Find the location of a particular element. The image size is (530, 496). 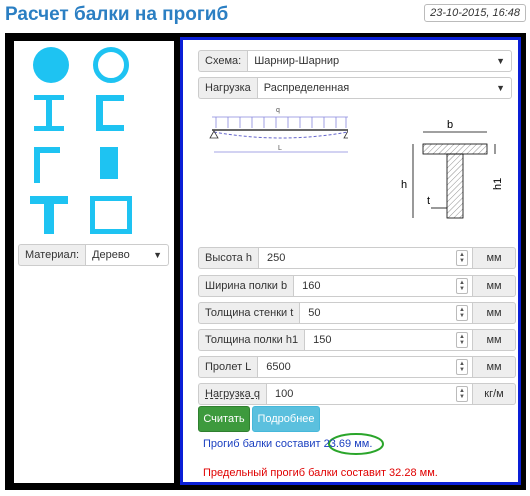

height-label: Высота h is located at coordinates (228, 258).